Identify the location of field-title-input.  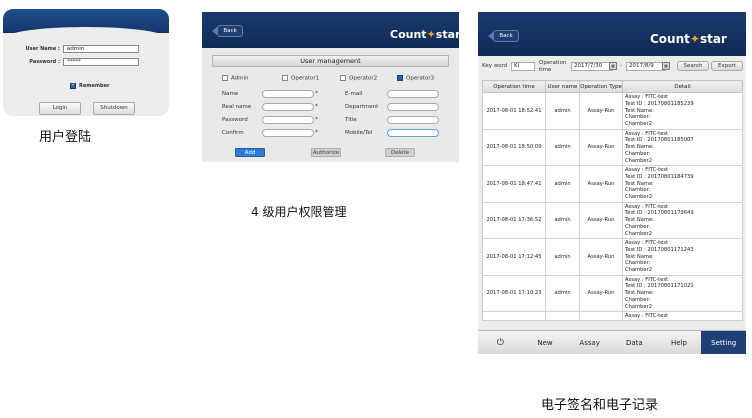
(413, 120).